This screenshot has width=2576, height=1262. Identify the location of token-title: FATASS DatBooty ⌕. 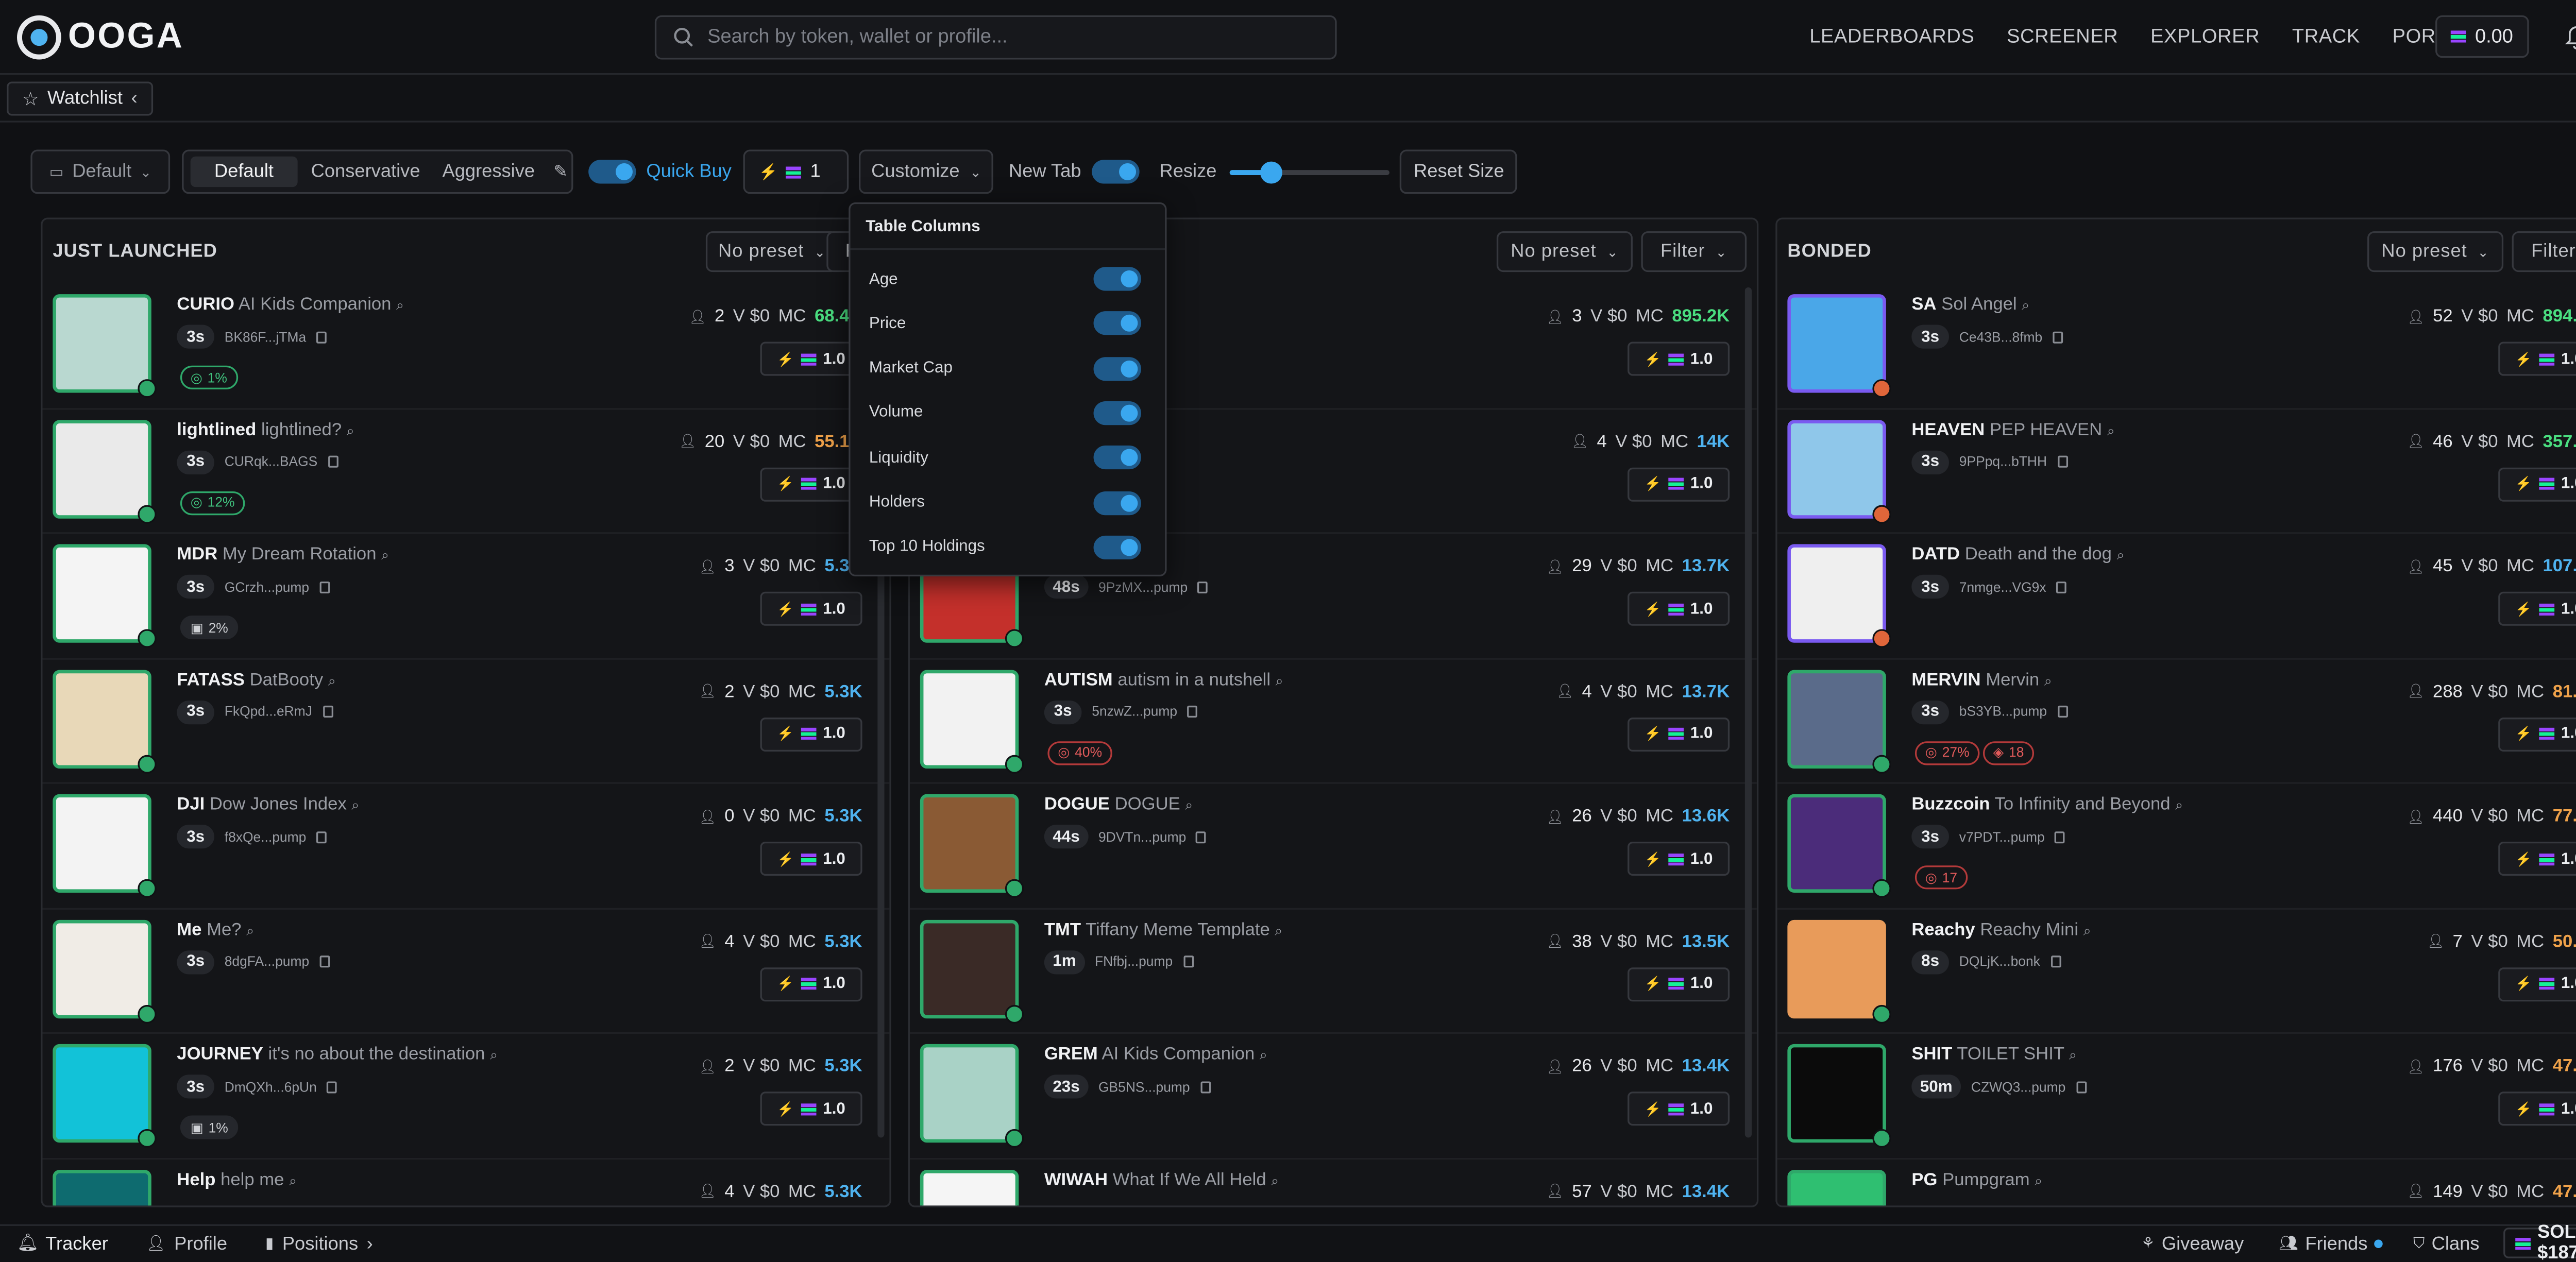
(256, 679).